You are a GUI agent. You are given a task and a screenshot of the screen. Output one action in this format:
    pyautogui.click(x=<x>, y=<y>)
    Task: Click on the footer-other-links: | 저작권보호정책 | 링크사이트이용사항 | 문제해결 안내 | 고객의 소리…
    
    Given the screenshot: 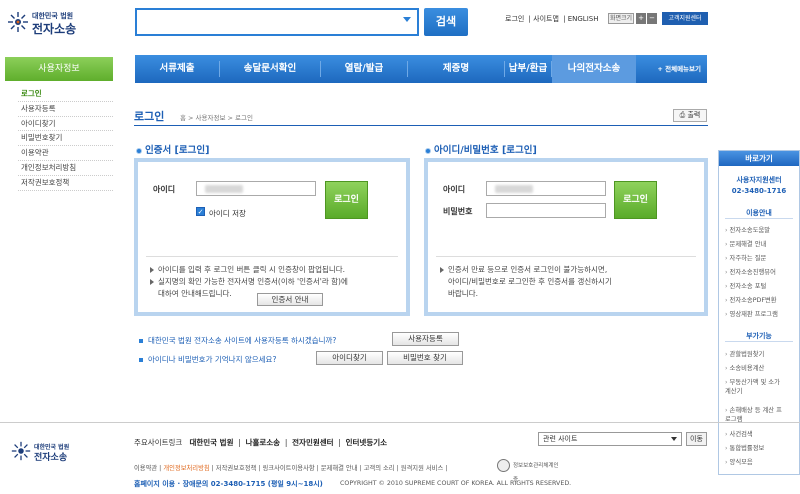 What is the action you would take?
    pyautogui.click(x=329, y=468)
    